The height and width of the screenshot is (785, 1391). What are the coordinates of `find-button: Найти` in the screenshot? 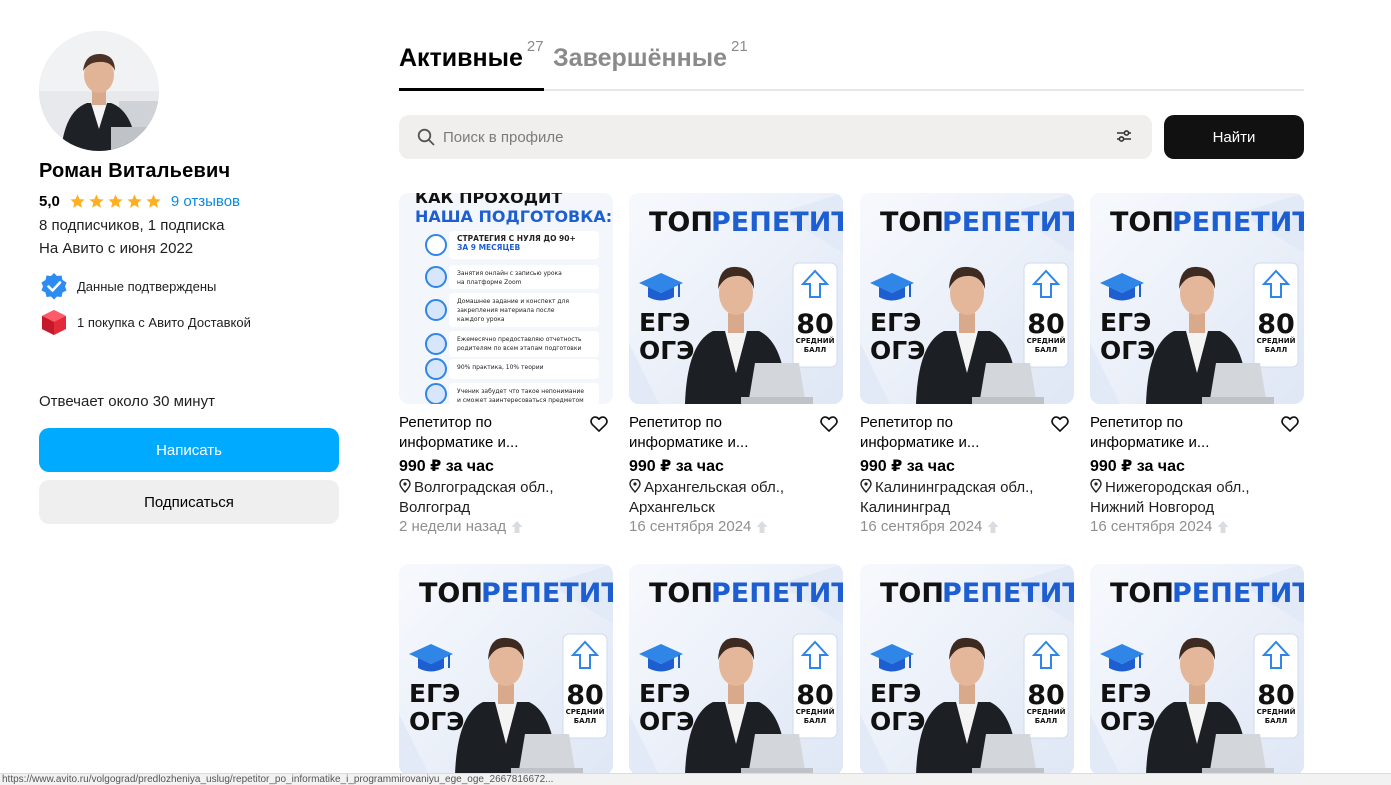 It's located at (1234, 137).